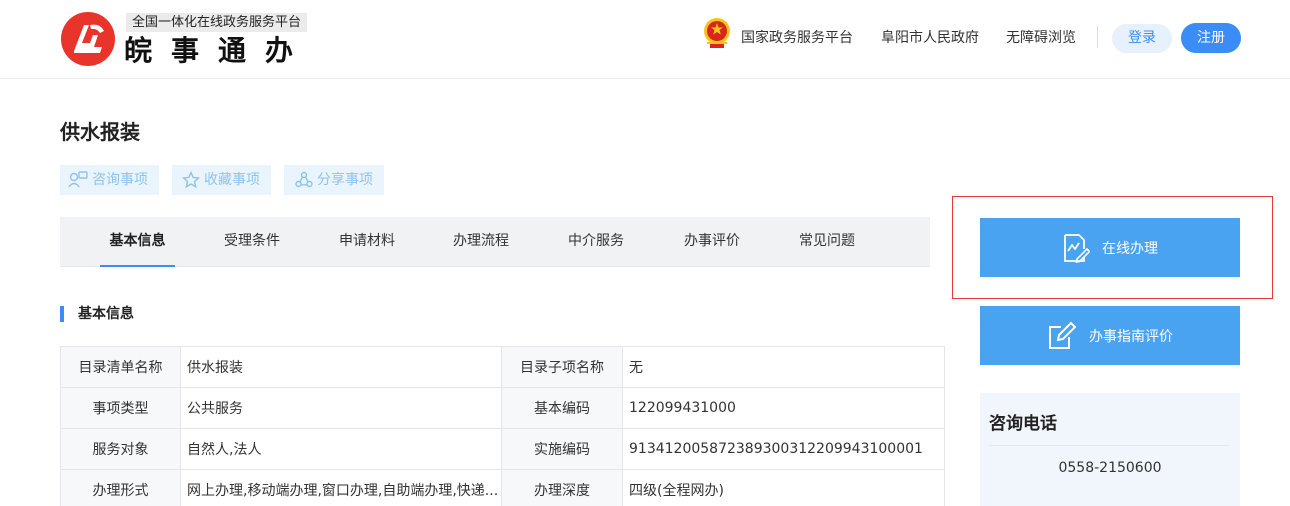 Image resolution: width=1290 pixels, height=506 pixels. I want to click on favorite-item-button: 收藏事项, so click(221, 180).